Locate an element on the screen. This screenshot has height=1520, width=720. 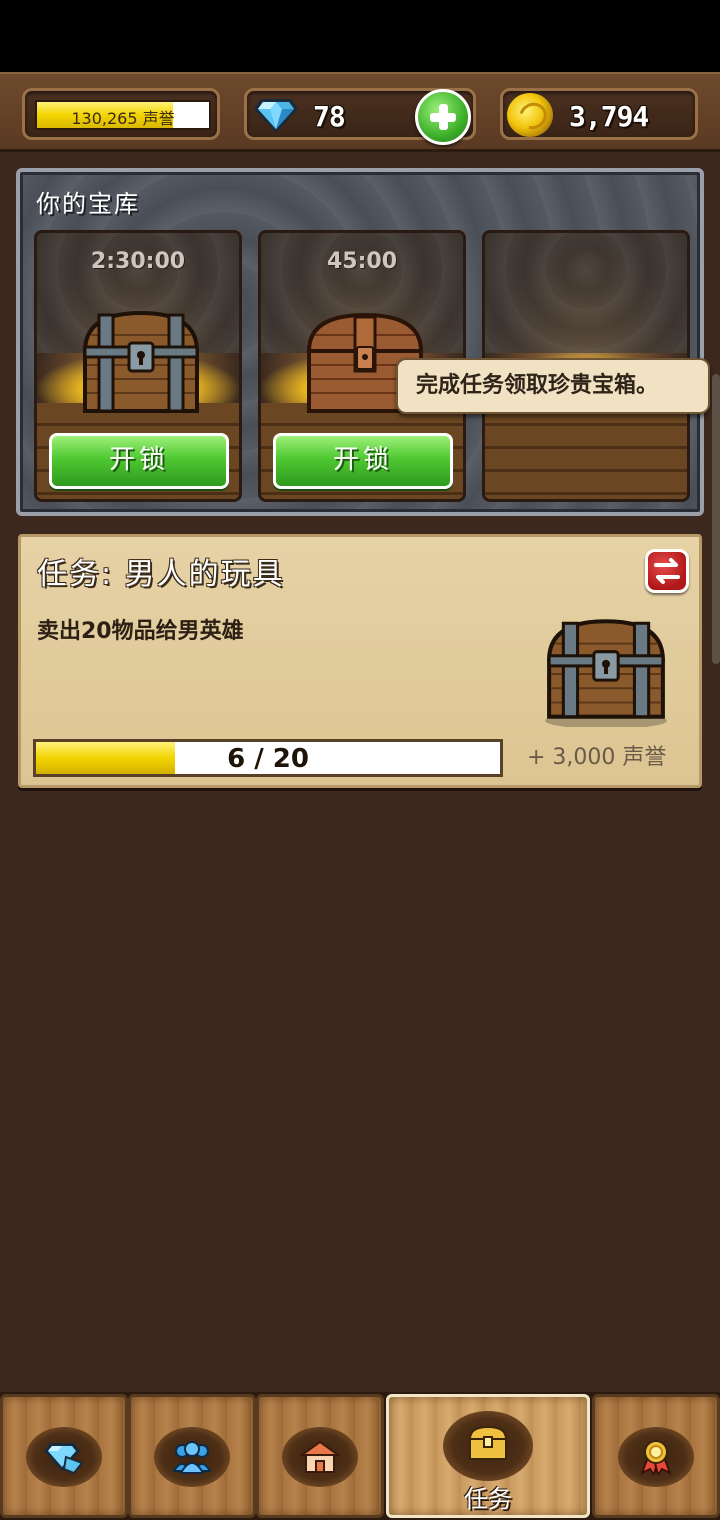
tab-gems is located at coordinates (64, 1456).